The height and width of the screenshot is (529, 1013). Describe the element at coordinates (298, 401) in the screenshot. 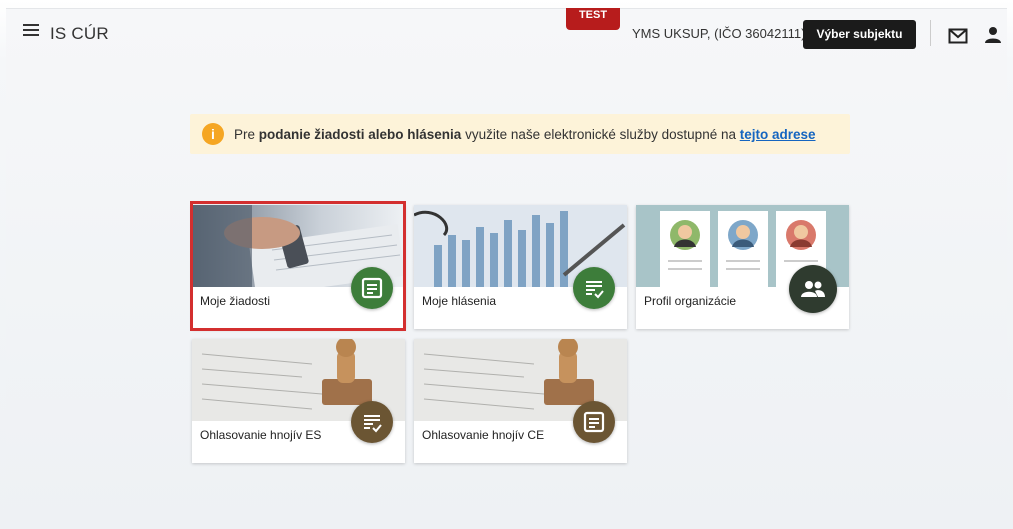

I see `tile-ohlasovanie-es: Ohlasovanie hnojív ES` at that location.